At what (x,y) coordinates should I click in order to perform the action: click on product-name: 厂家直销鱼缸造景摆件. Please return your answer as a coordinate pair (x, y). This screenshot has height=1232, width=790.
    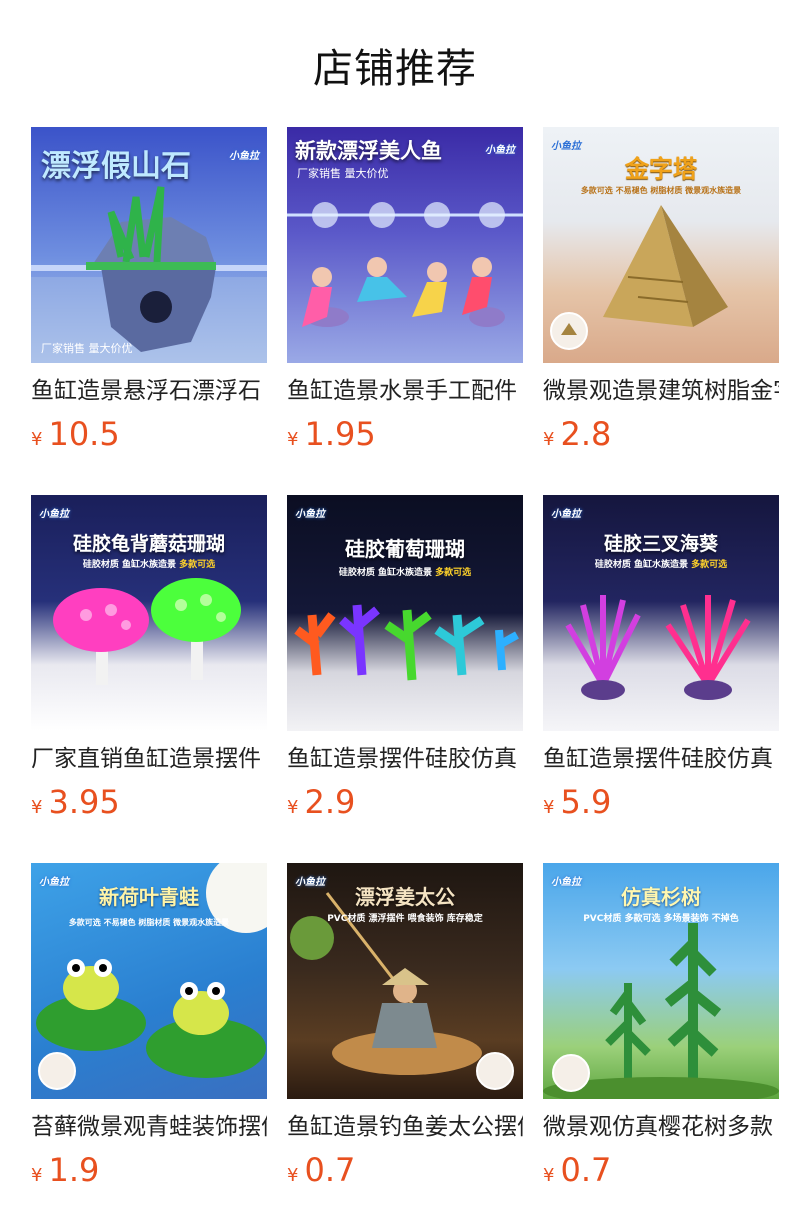
    Looking at the image, I should click on (149, 759).